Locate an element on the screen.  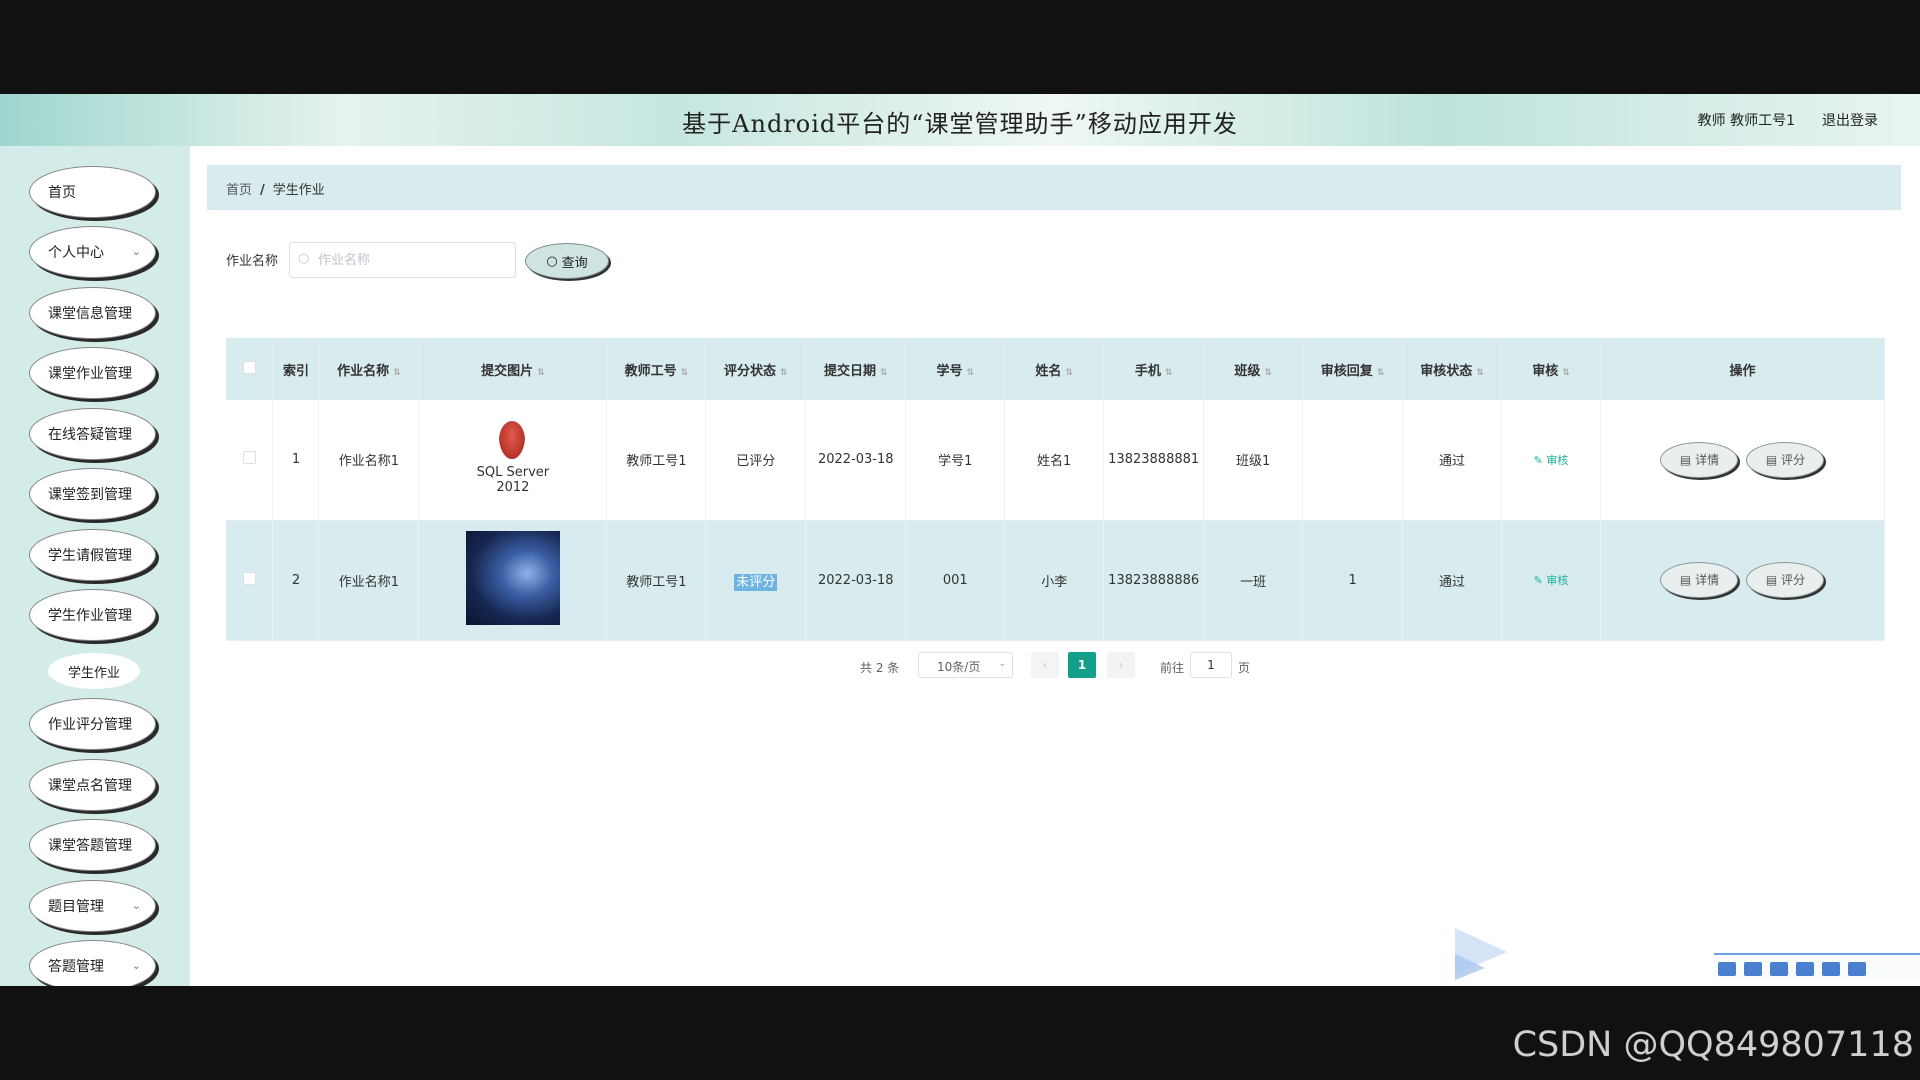
sidebar-item-leave: 学生请假管理 is located at coordinates (92, 555).